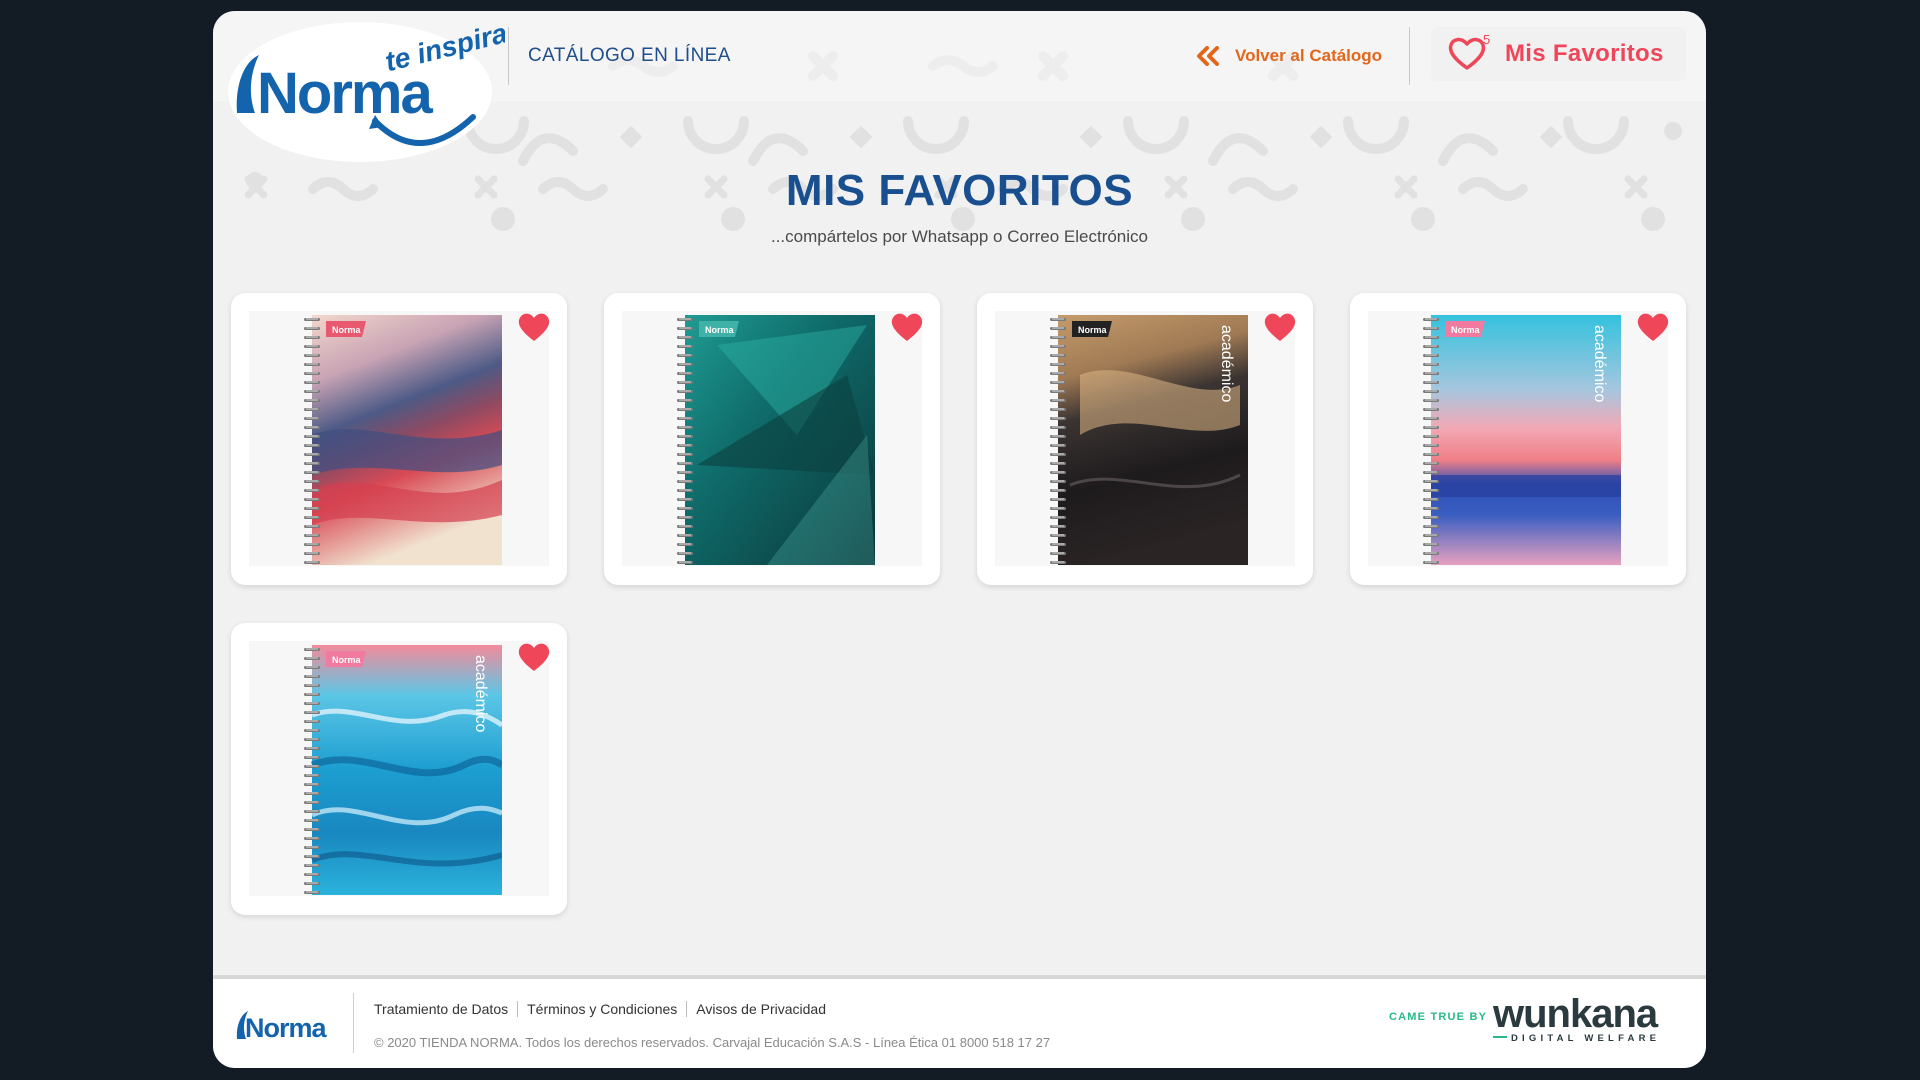 Image resolution: width=1920 pixels, height=1080 pixels. Describe the element at coordinates (1438, 1017) in the screenshot. I see `credit-label: CAME TRUE BY` at that location.